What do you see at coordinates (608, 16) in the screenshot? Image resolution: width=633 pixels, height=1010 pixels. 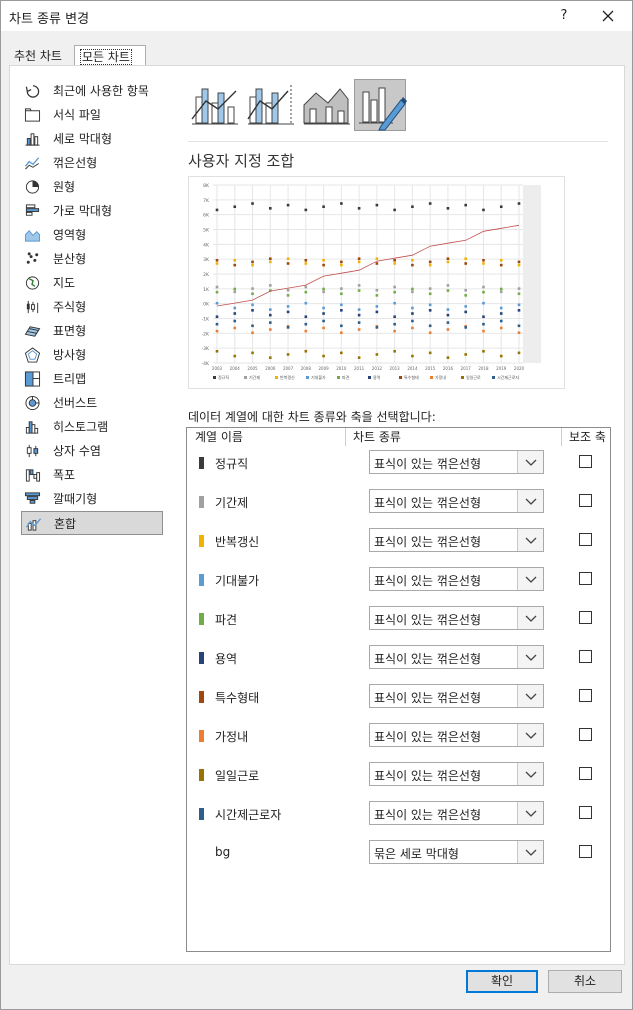 I see `close-button` at bounding box center [608, 16].